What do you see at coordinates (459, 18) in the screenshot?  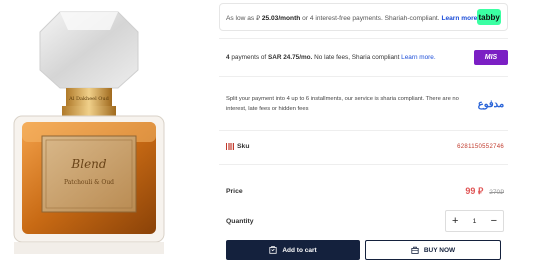 I see `tabby-learn-more-link: Learn more` at bounding box center [459, 18].